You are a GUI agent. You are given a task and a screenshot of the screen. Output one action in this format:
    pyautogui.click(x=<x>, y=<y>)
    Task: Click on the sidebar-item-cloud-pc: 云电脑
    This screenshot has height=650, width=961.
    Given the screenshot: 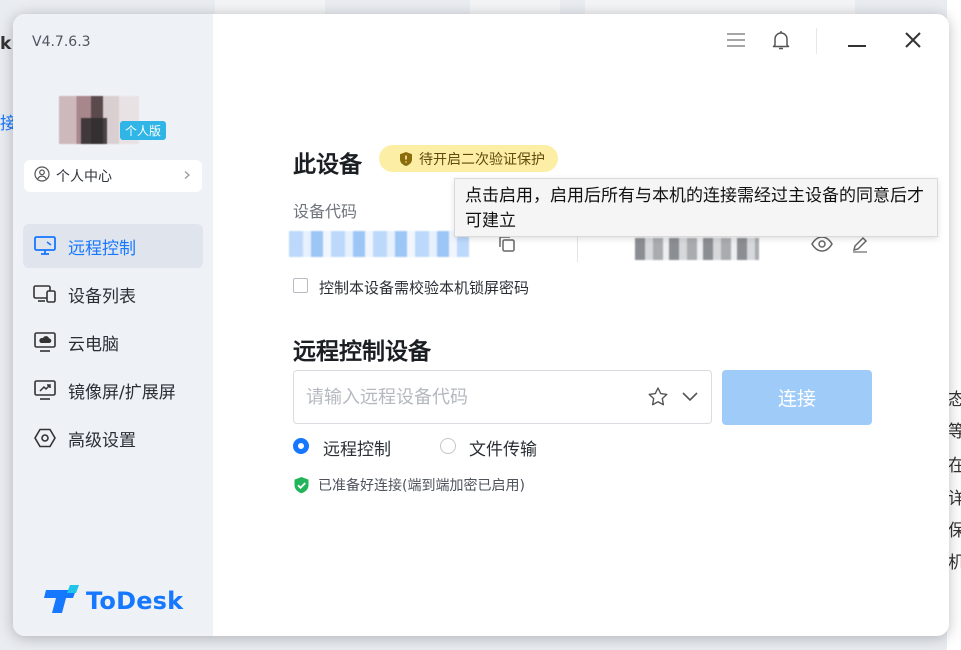 What is the action you would take?
    pyautogui.click(x=113, y=342)
    